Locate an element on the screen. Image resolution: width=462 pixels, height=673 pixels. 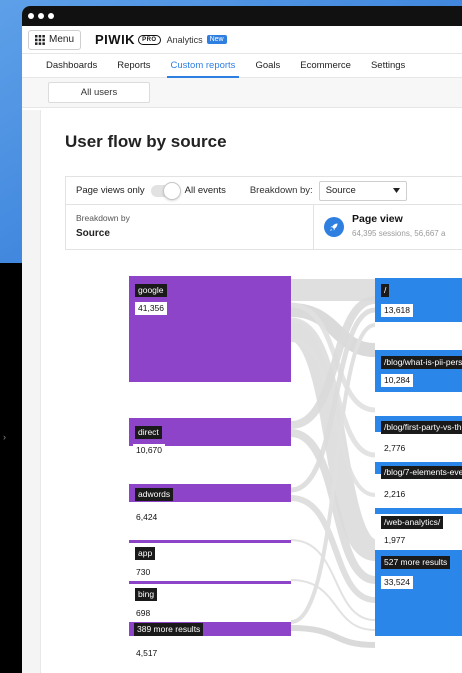
page-label: /blog/first-party-vs-th is located at coordinates (421, 427).